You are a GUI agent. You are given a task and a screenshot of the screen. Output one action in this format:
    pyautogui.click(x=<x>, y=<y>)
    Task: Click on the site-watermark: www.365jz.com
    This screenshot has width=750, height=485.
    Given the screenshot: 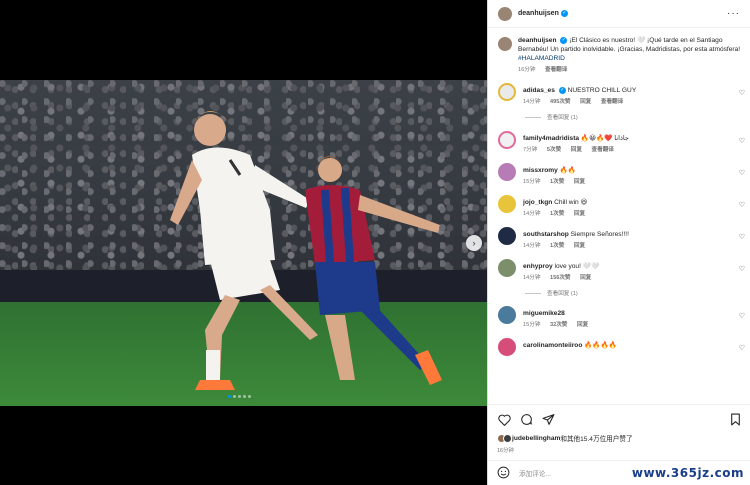 What is the action you would take?
    pyautogui.click(x=687, y=473)
    